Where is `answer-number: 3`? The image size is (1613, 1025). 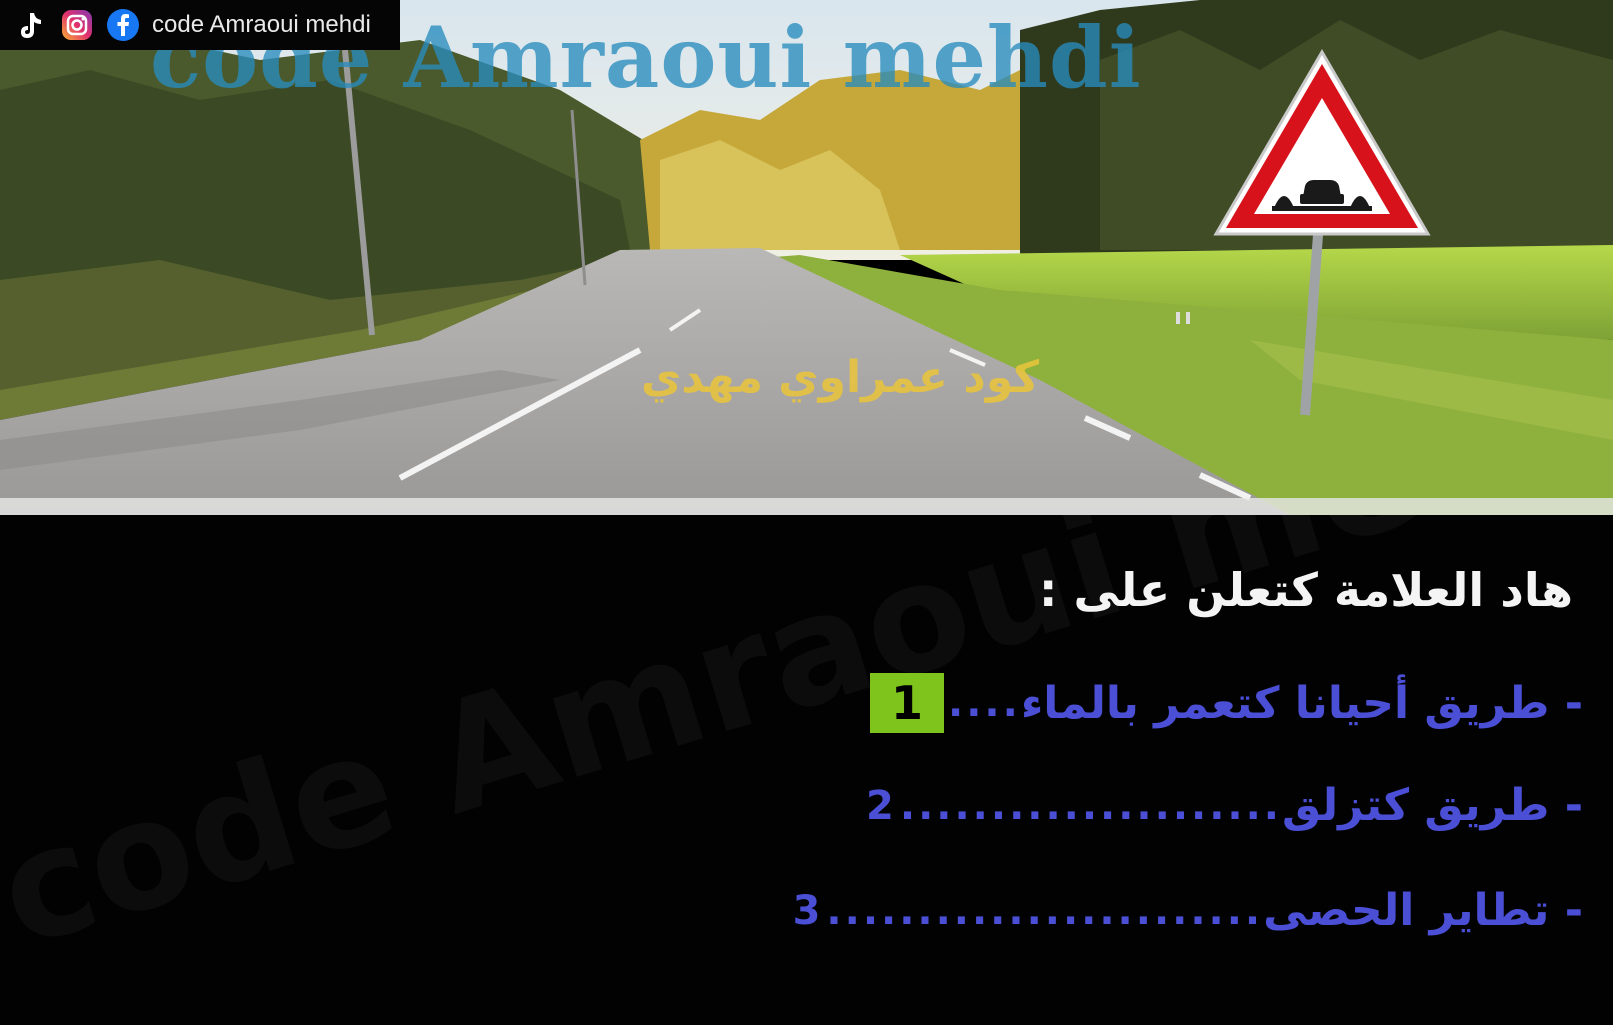
answer-number: 3 is located at coordinates (807, 911).